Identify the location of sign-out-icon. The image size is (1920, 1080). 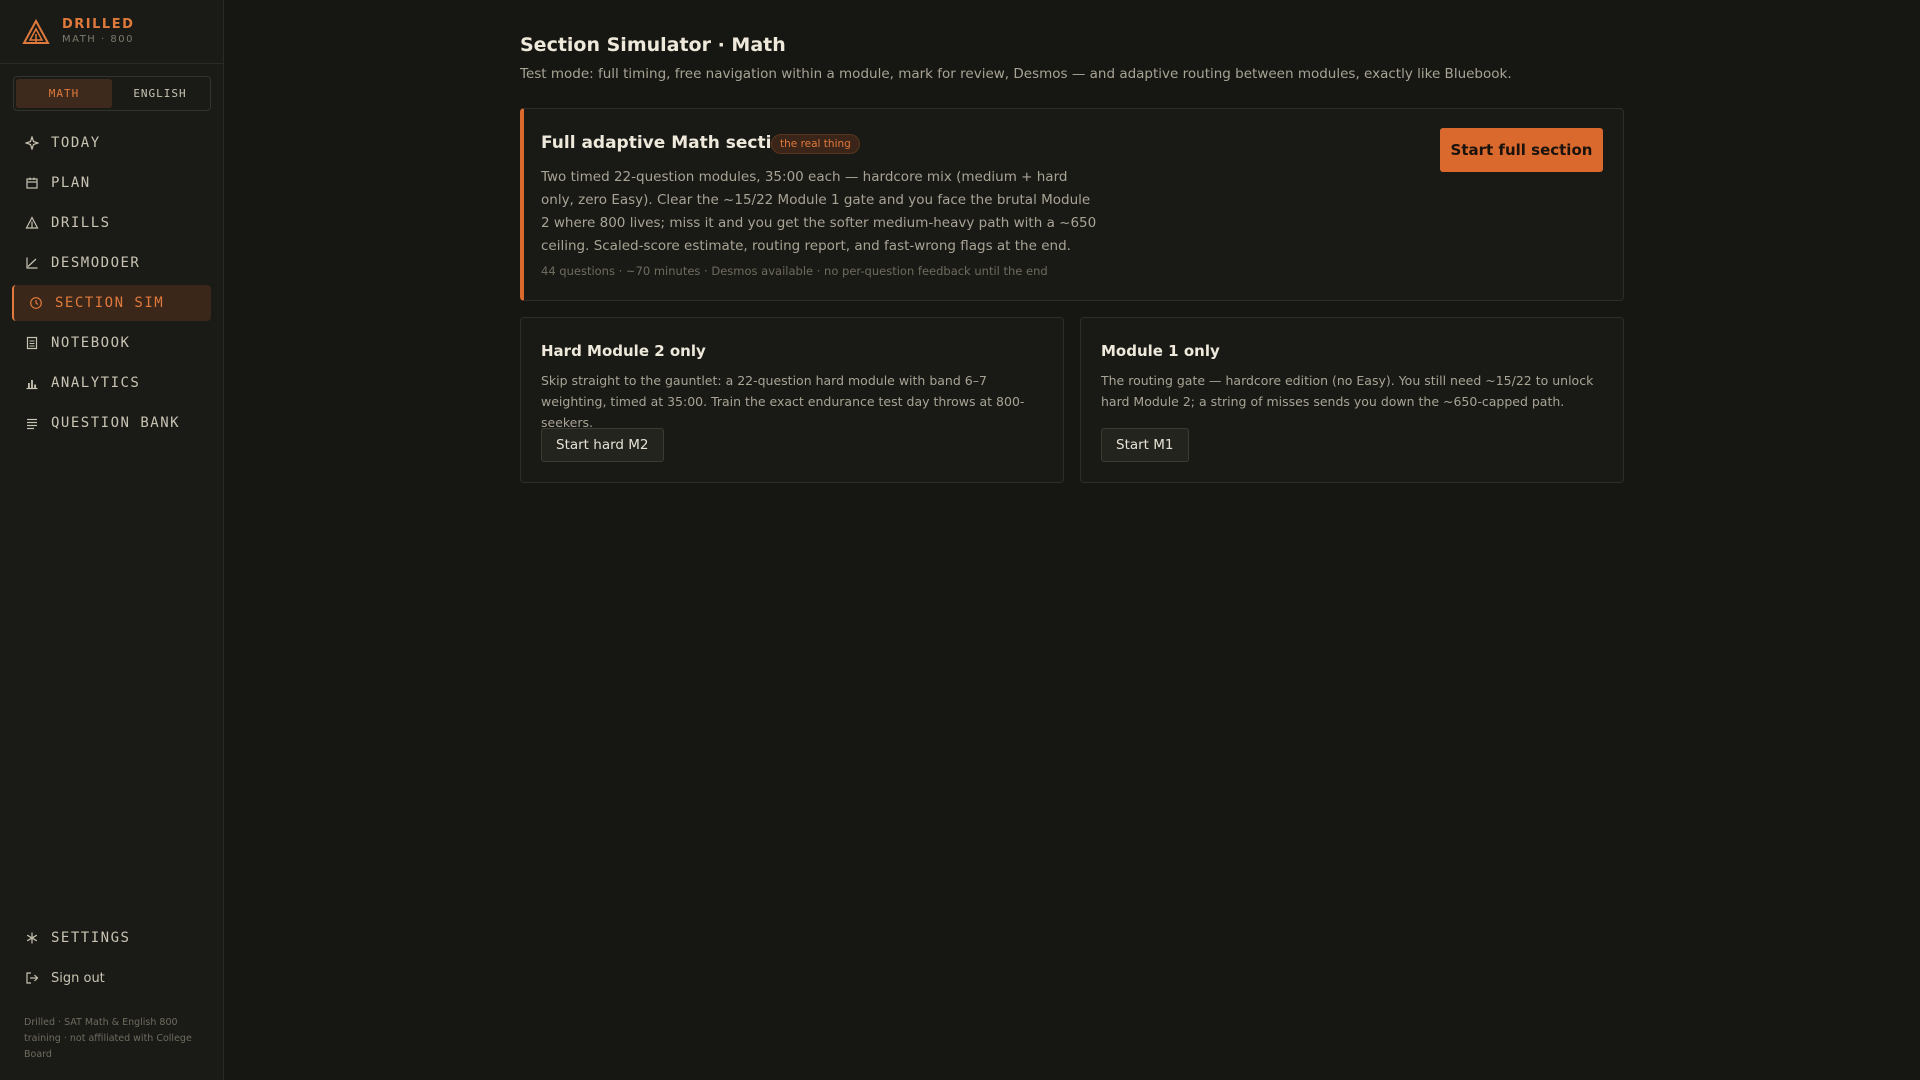
(32, 978).